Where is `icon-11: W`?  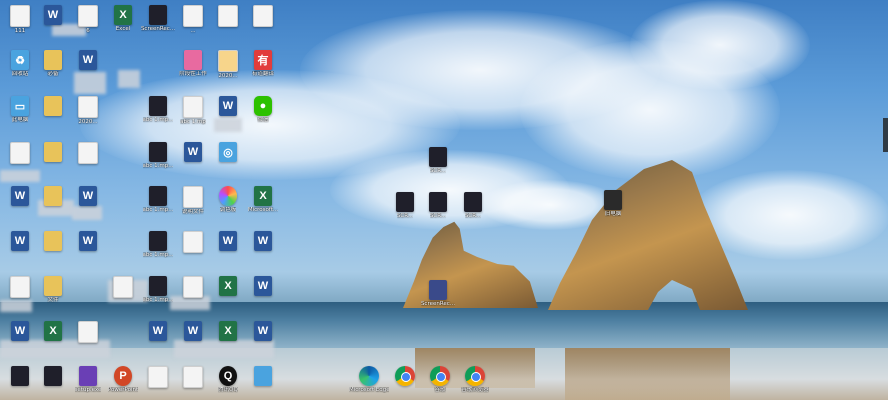 icon-11: W is located at coordinates (88, 60).